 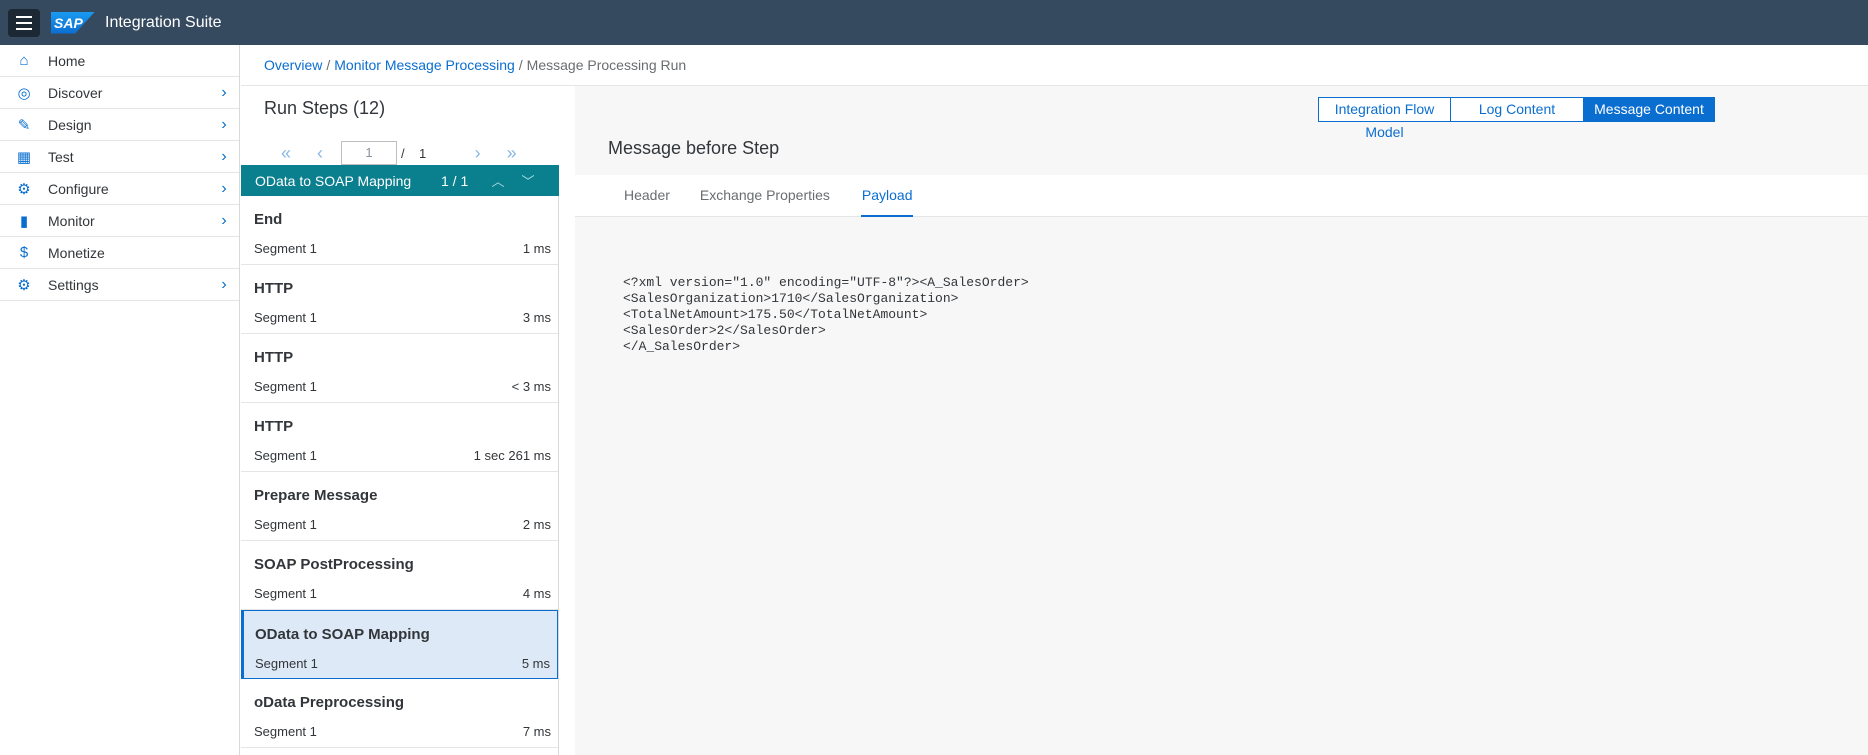 I want to click on app-title: Integration Suite, so click(x=163, y=22).